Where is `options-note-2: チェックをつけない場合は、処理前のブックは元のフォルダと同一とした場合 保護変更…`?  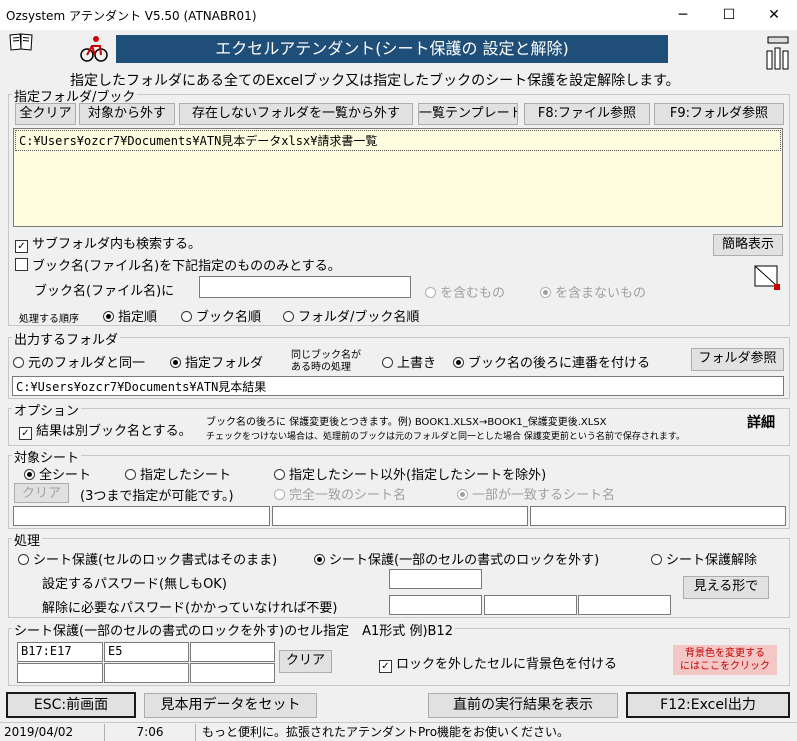
options-note-2: チェックをつけない場合は、処理前のブックは元のフォルダと同一とした場合 保護変更… is located at coordinates (445, 437).